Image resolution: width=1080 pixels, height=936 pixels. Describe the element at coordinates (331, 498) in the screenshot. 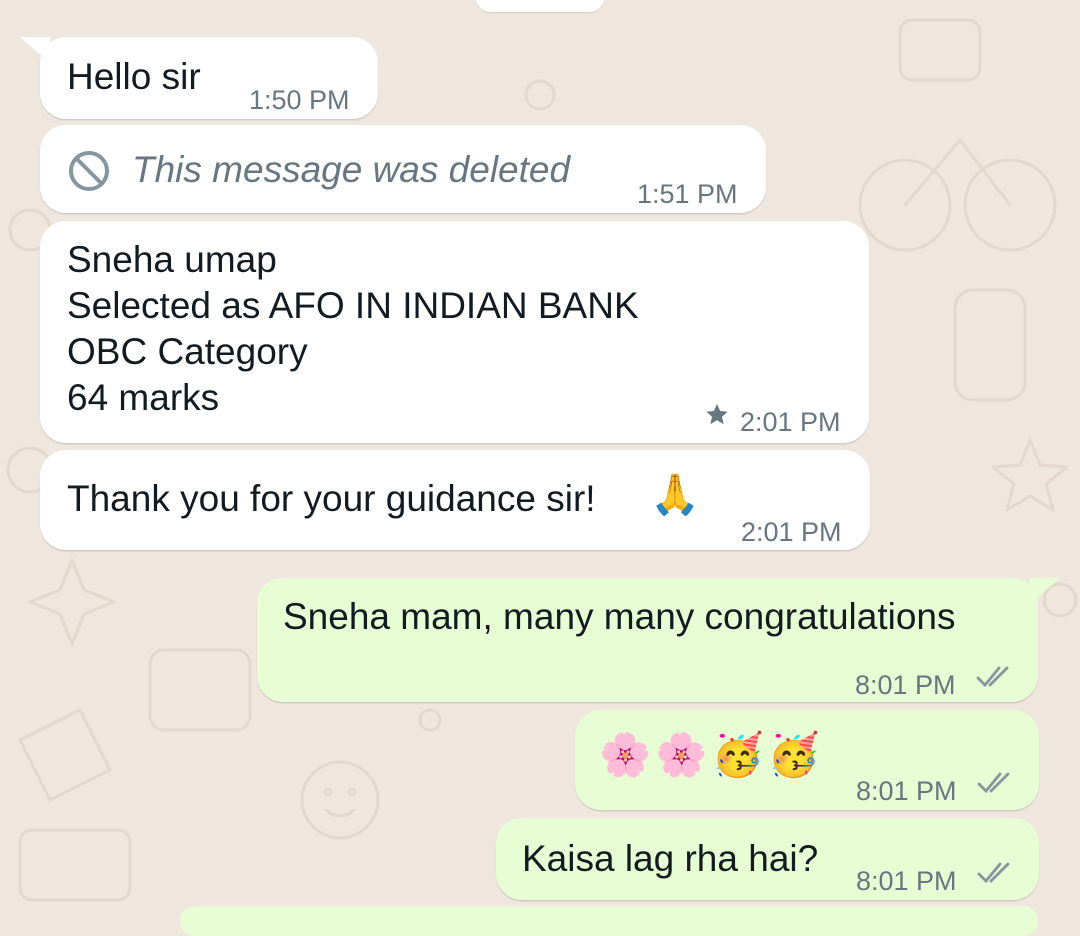

I see `message-text: Thank you for your guidance sir!` at that location.